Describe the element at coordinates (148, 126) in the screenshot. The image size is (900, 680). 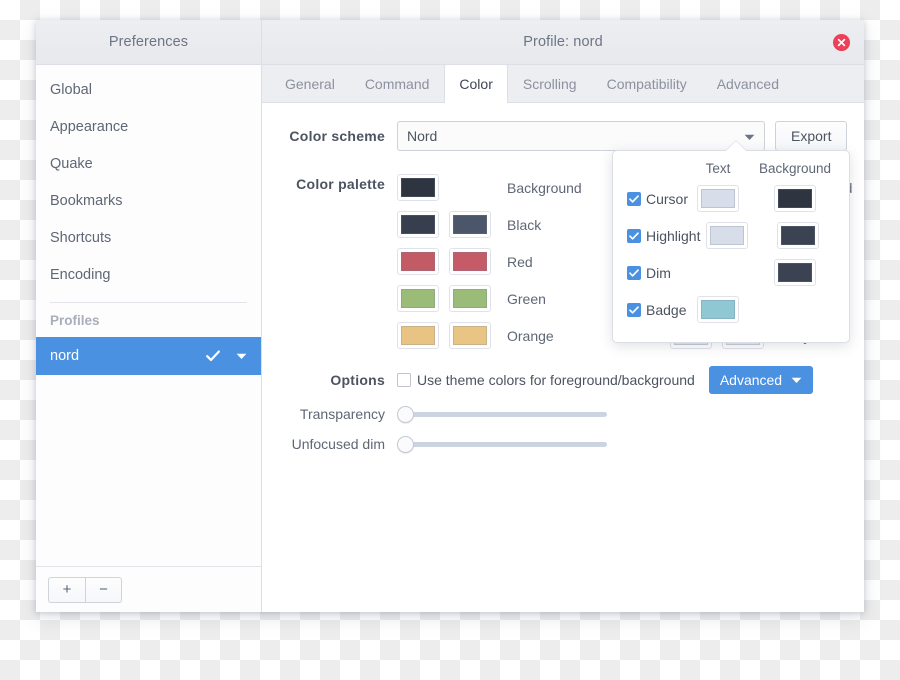
I see `sidebar-item-appearance: Appearance` at that location.